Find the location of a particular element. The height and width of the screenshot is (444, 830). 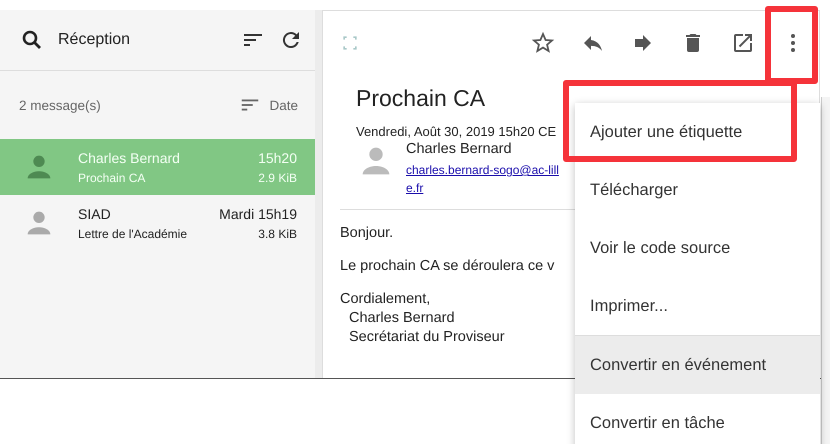

message-subject: Lettre de l'Académie is located at coordinates (133, 233).